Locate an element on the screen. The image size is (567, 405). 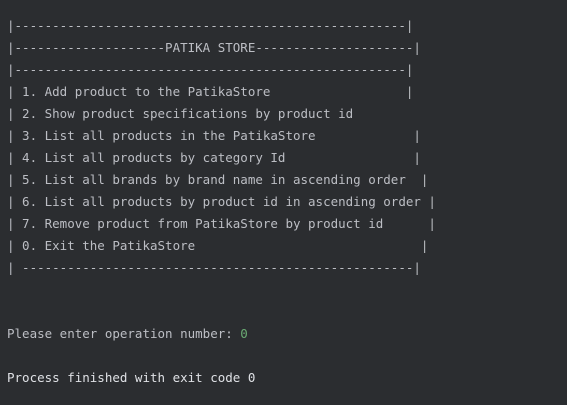
menu-option-4: | 4. List all products by category Id | is located at coordinates (214, 157).